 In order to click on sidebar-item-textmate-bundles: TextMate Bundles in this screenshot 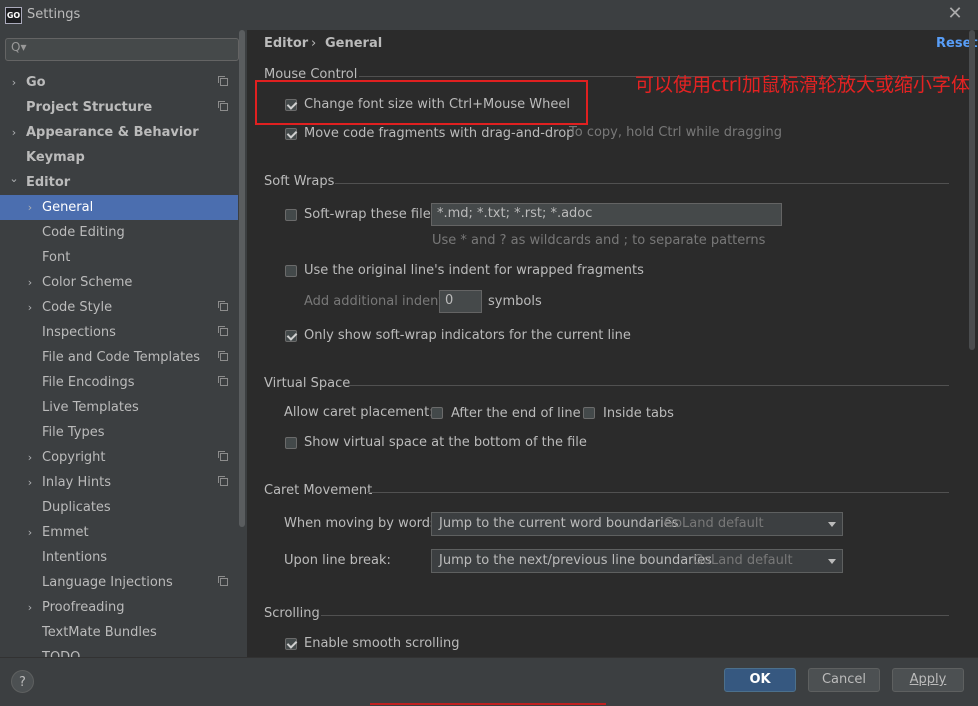, I will do `click(119, 632)`.